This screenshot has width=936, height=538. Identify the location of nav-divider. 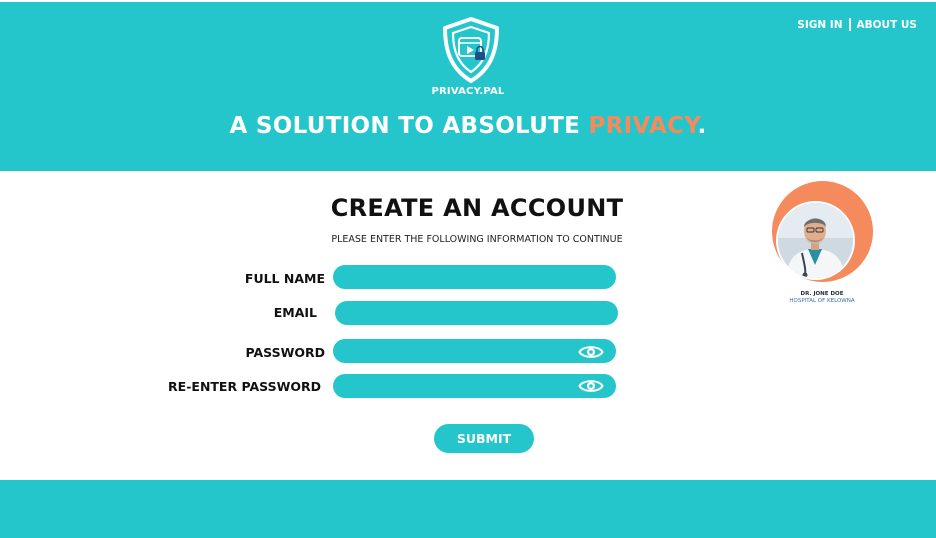
(849, 24).